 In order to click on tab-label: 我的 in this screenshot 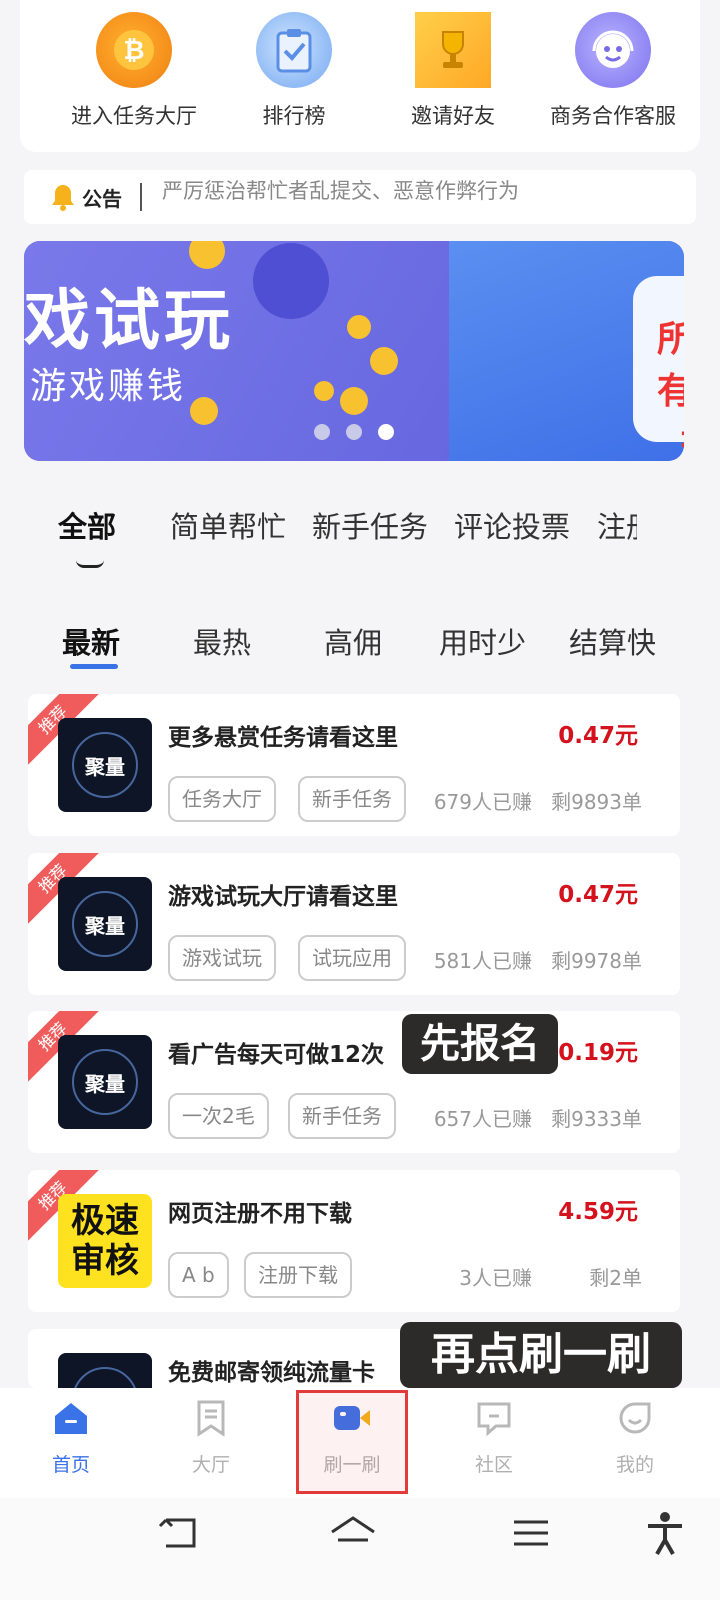, I will do `click(634, 1465)`.